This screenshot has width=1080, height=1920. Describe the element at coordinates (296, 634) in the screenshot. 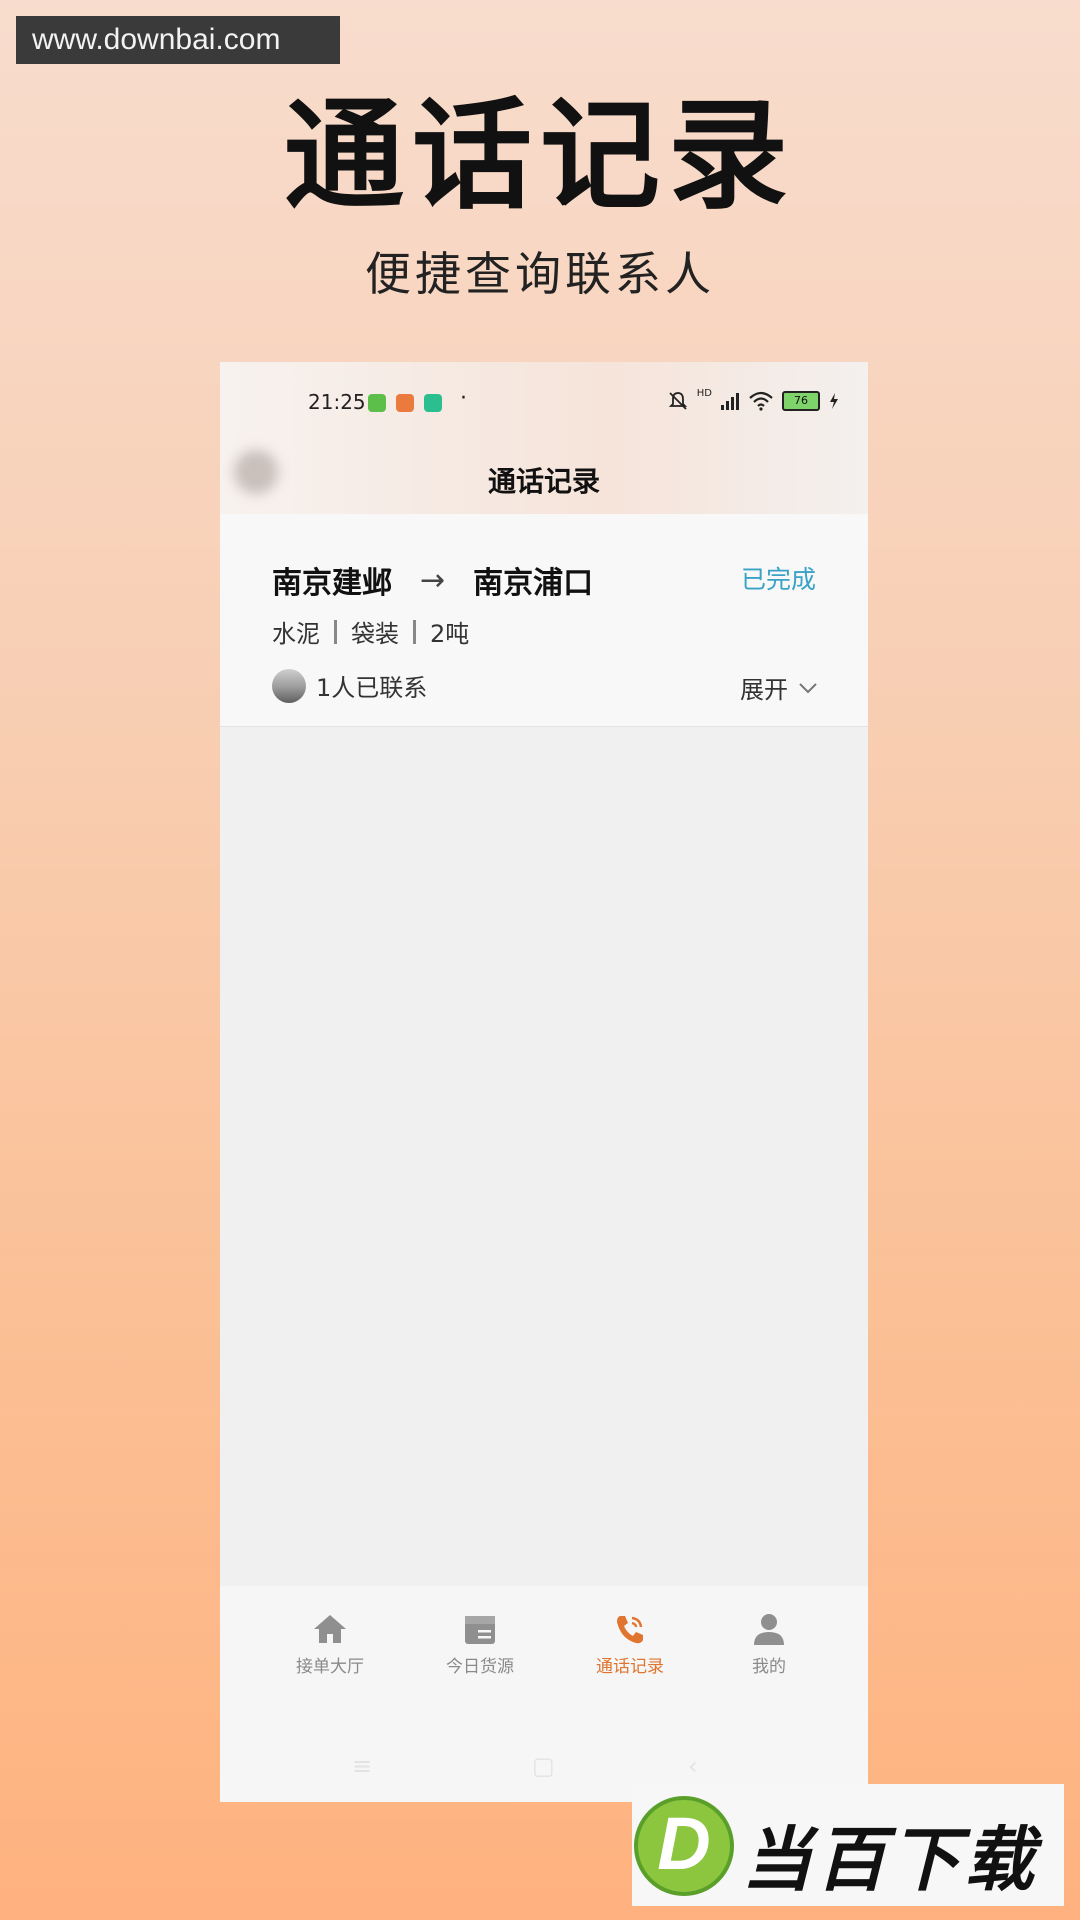

I see `tag-material: 水泥` at that location.